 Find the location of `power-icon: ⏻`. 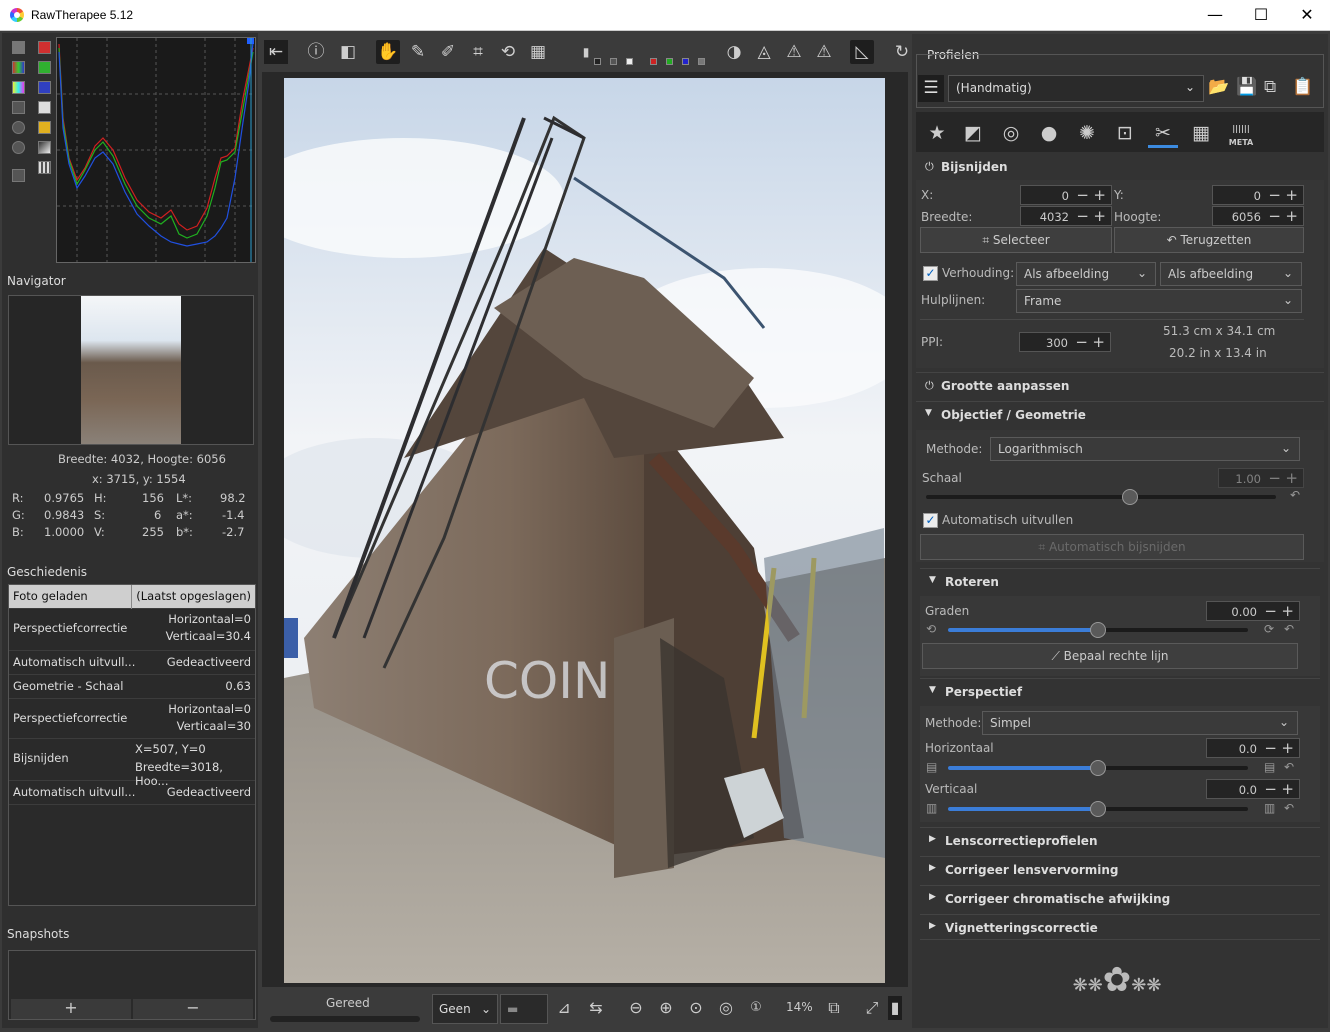

power-icon: ⏻ is located at coordinates (929, 386).